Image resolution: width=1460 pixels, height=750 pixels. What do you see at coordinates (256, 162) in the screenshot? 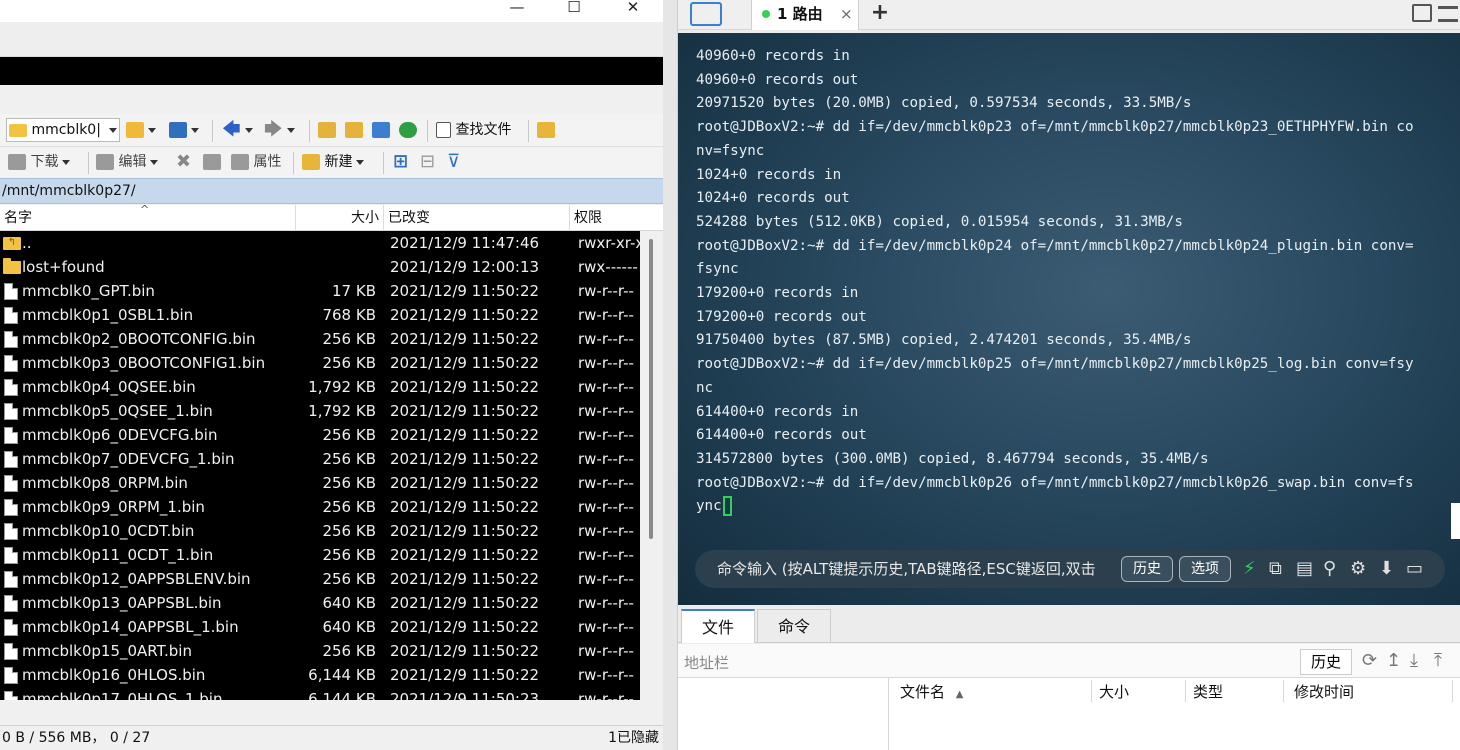
I see `properties-button: 属性` at bounding box center [256, 162].